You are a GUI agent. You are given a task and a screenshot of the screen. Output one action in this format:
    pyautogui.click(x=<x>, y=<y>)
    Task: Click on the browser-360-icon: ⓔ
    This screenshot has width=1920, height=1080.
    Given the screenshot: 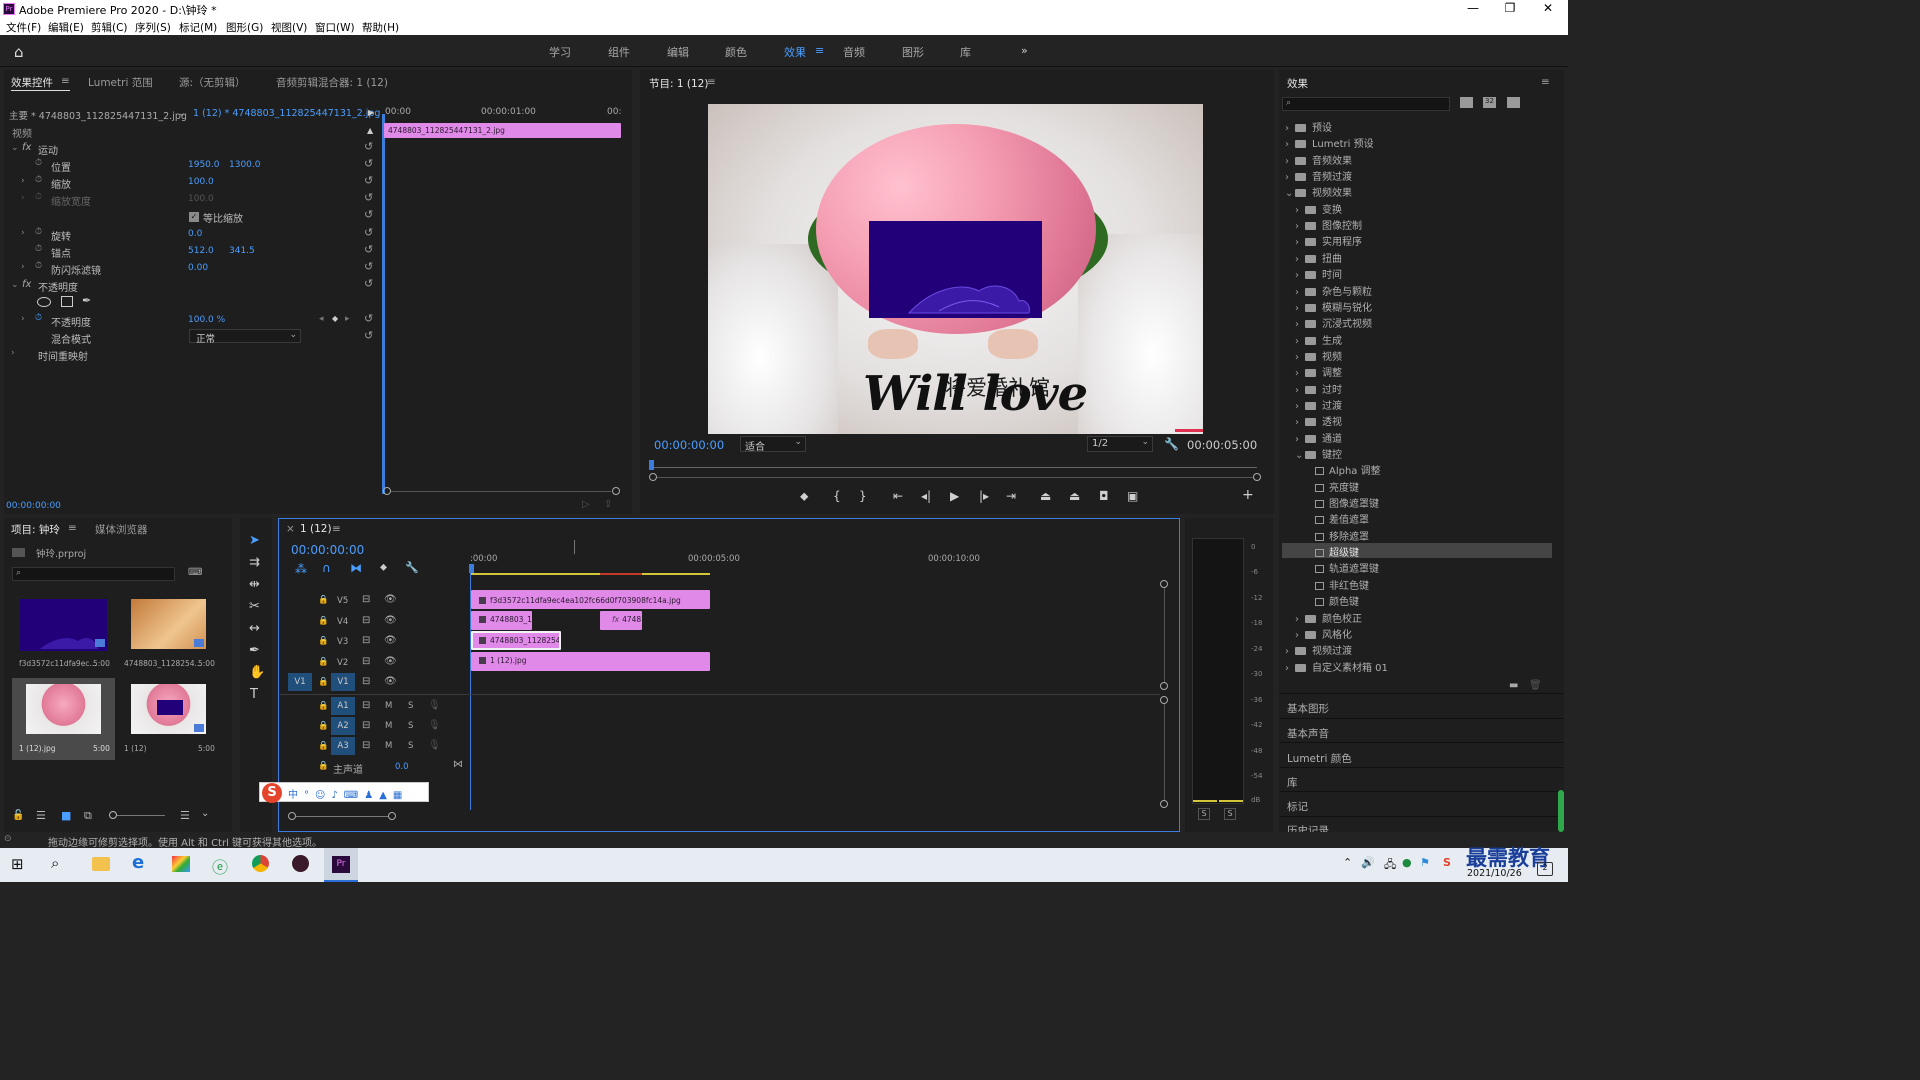 What is the action you would take?
    pyautogui.click(x=220, y=866)
    